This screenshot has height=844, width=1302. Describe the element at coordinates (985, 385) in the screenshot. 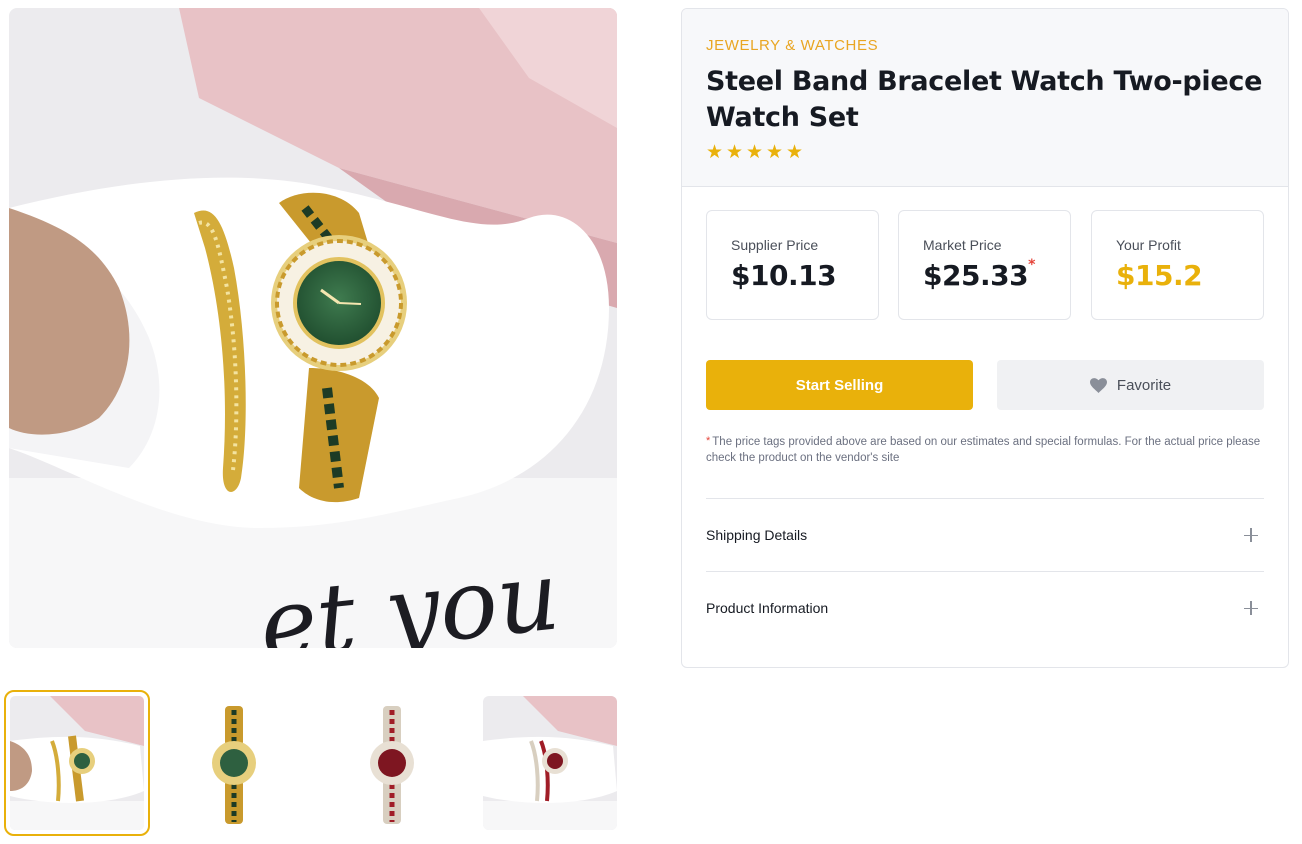

I see `action-buttons: Start Selling Favorite` at that location.